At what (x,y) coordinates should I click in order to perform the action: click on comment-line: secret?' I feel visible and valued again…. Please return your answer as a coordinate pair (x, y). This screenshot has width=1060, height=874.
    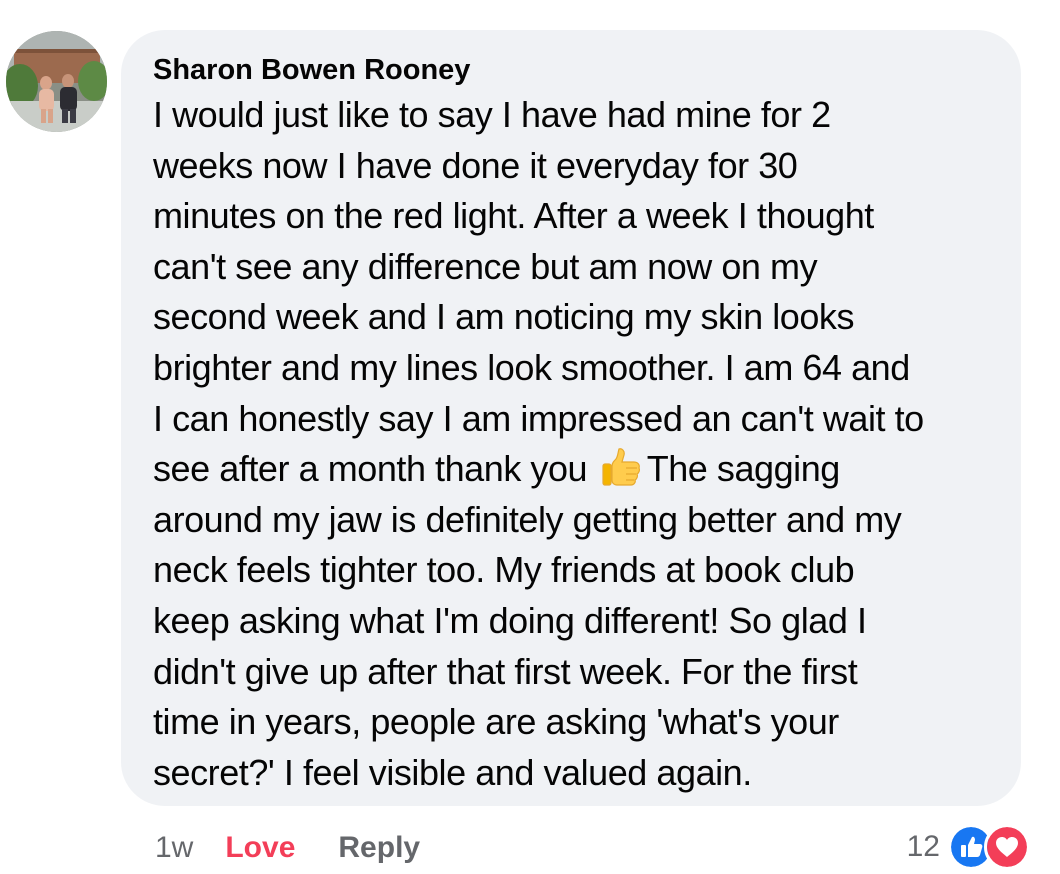
    Looking at the image, I should click on (452, 772).